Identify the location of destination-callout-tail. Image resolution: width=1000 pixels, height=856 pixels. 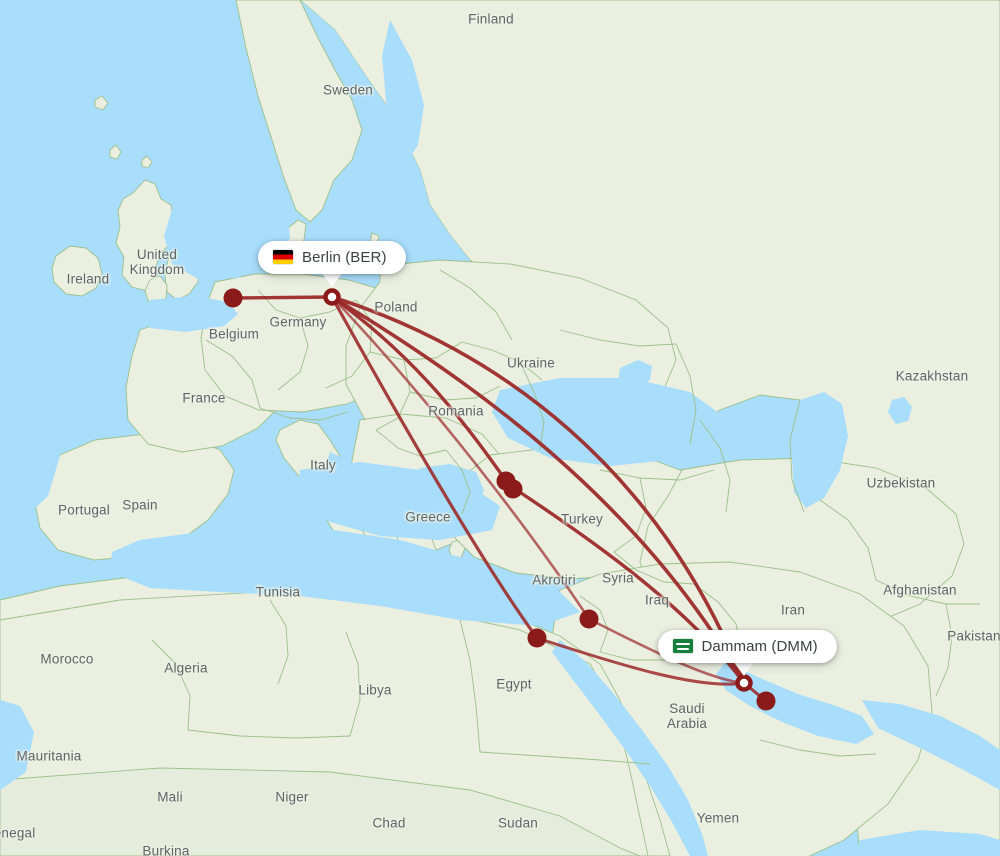
(744, 668).